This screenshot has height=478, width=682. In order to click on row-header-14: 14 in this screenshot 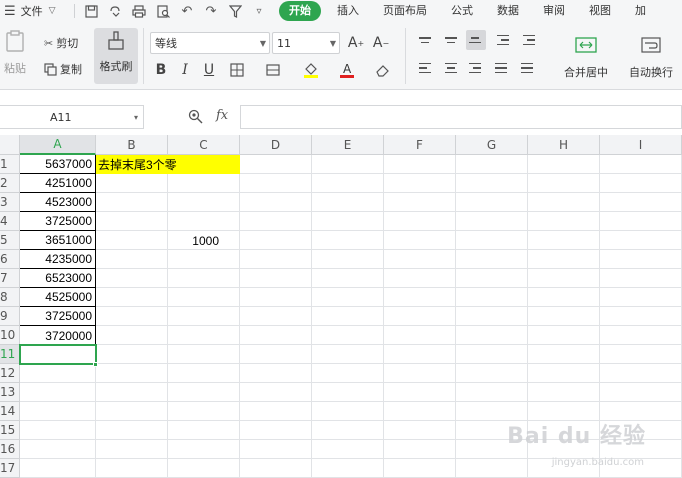, I will do `click(10, 411)`.